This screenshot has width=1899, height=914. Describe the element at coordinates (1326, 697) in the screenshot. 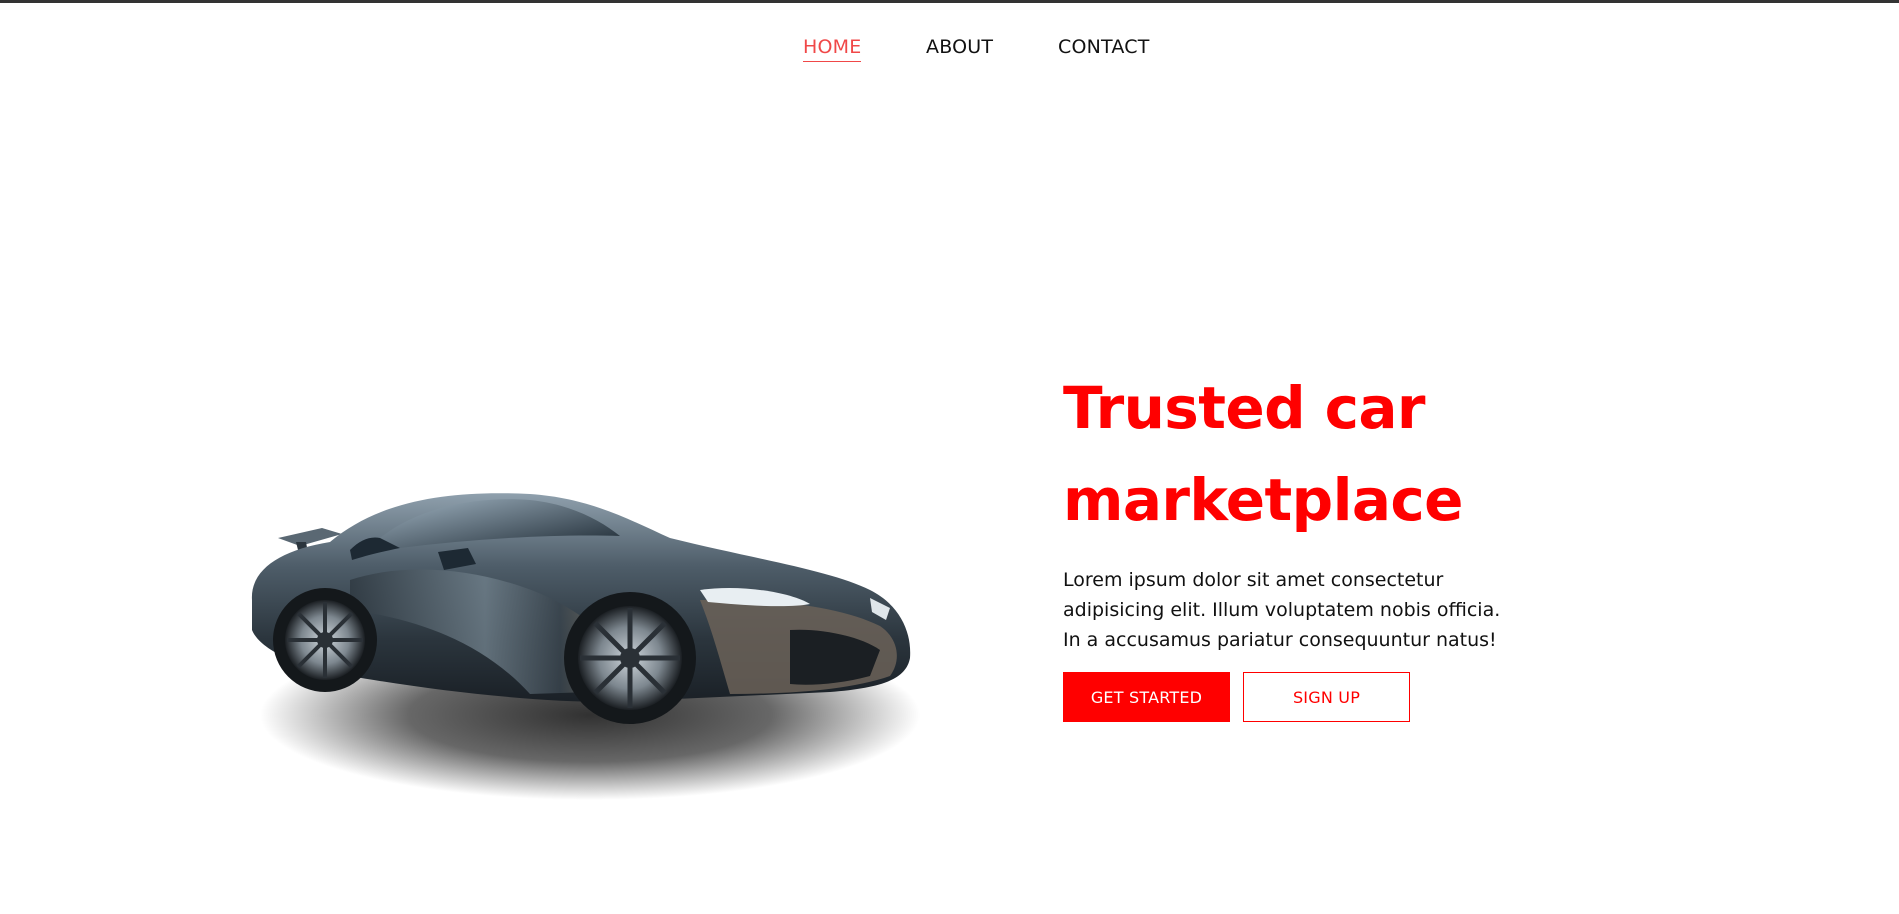

I see `sign-up-button: SIGN UP` at that location.